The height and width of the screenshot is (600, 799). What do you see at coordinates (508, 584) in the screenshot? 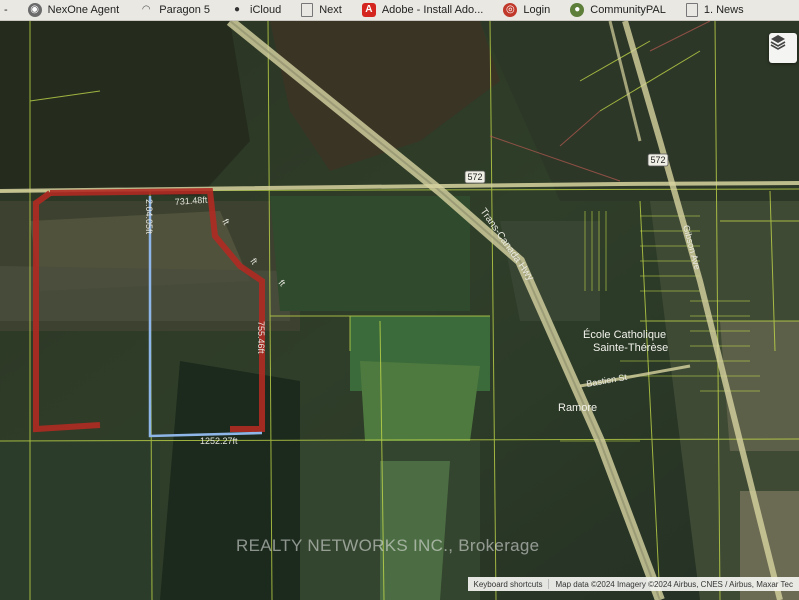
I see `keyboard-shortcuts-link: Keyboard shortcuts` at bounding box center [508, 584].